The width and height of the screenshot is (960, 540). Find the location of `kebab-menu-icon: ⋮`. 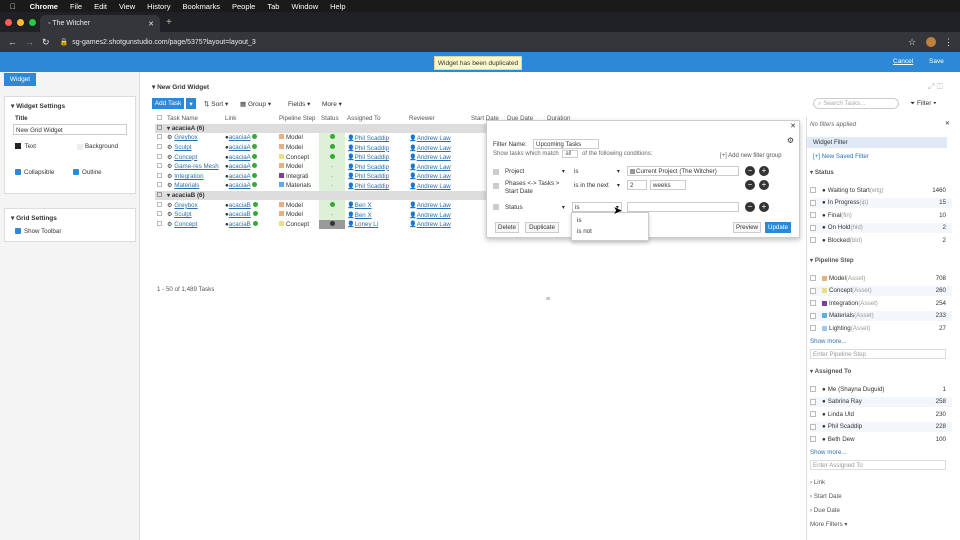

kebab-menu-icon: ⋮ is located at coordinates (948, 42).